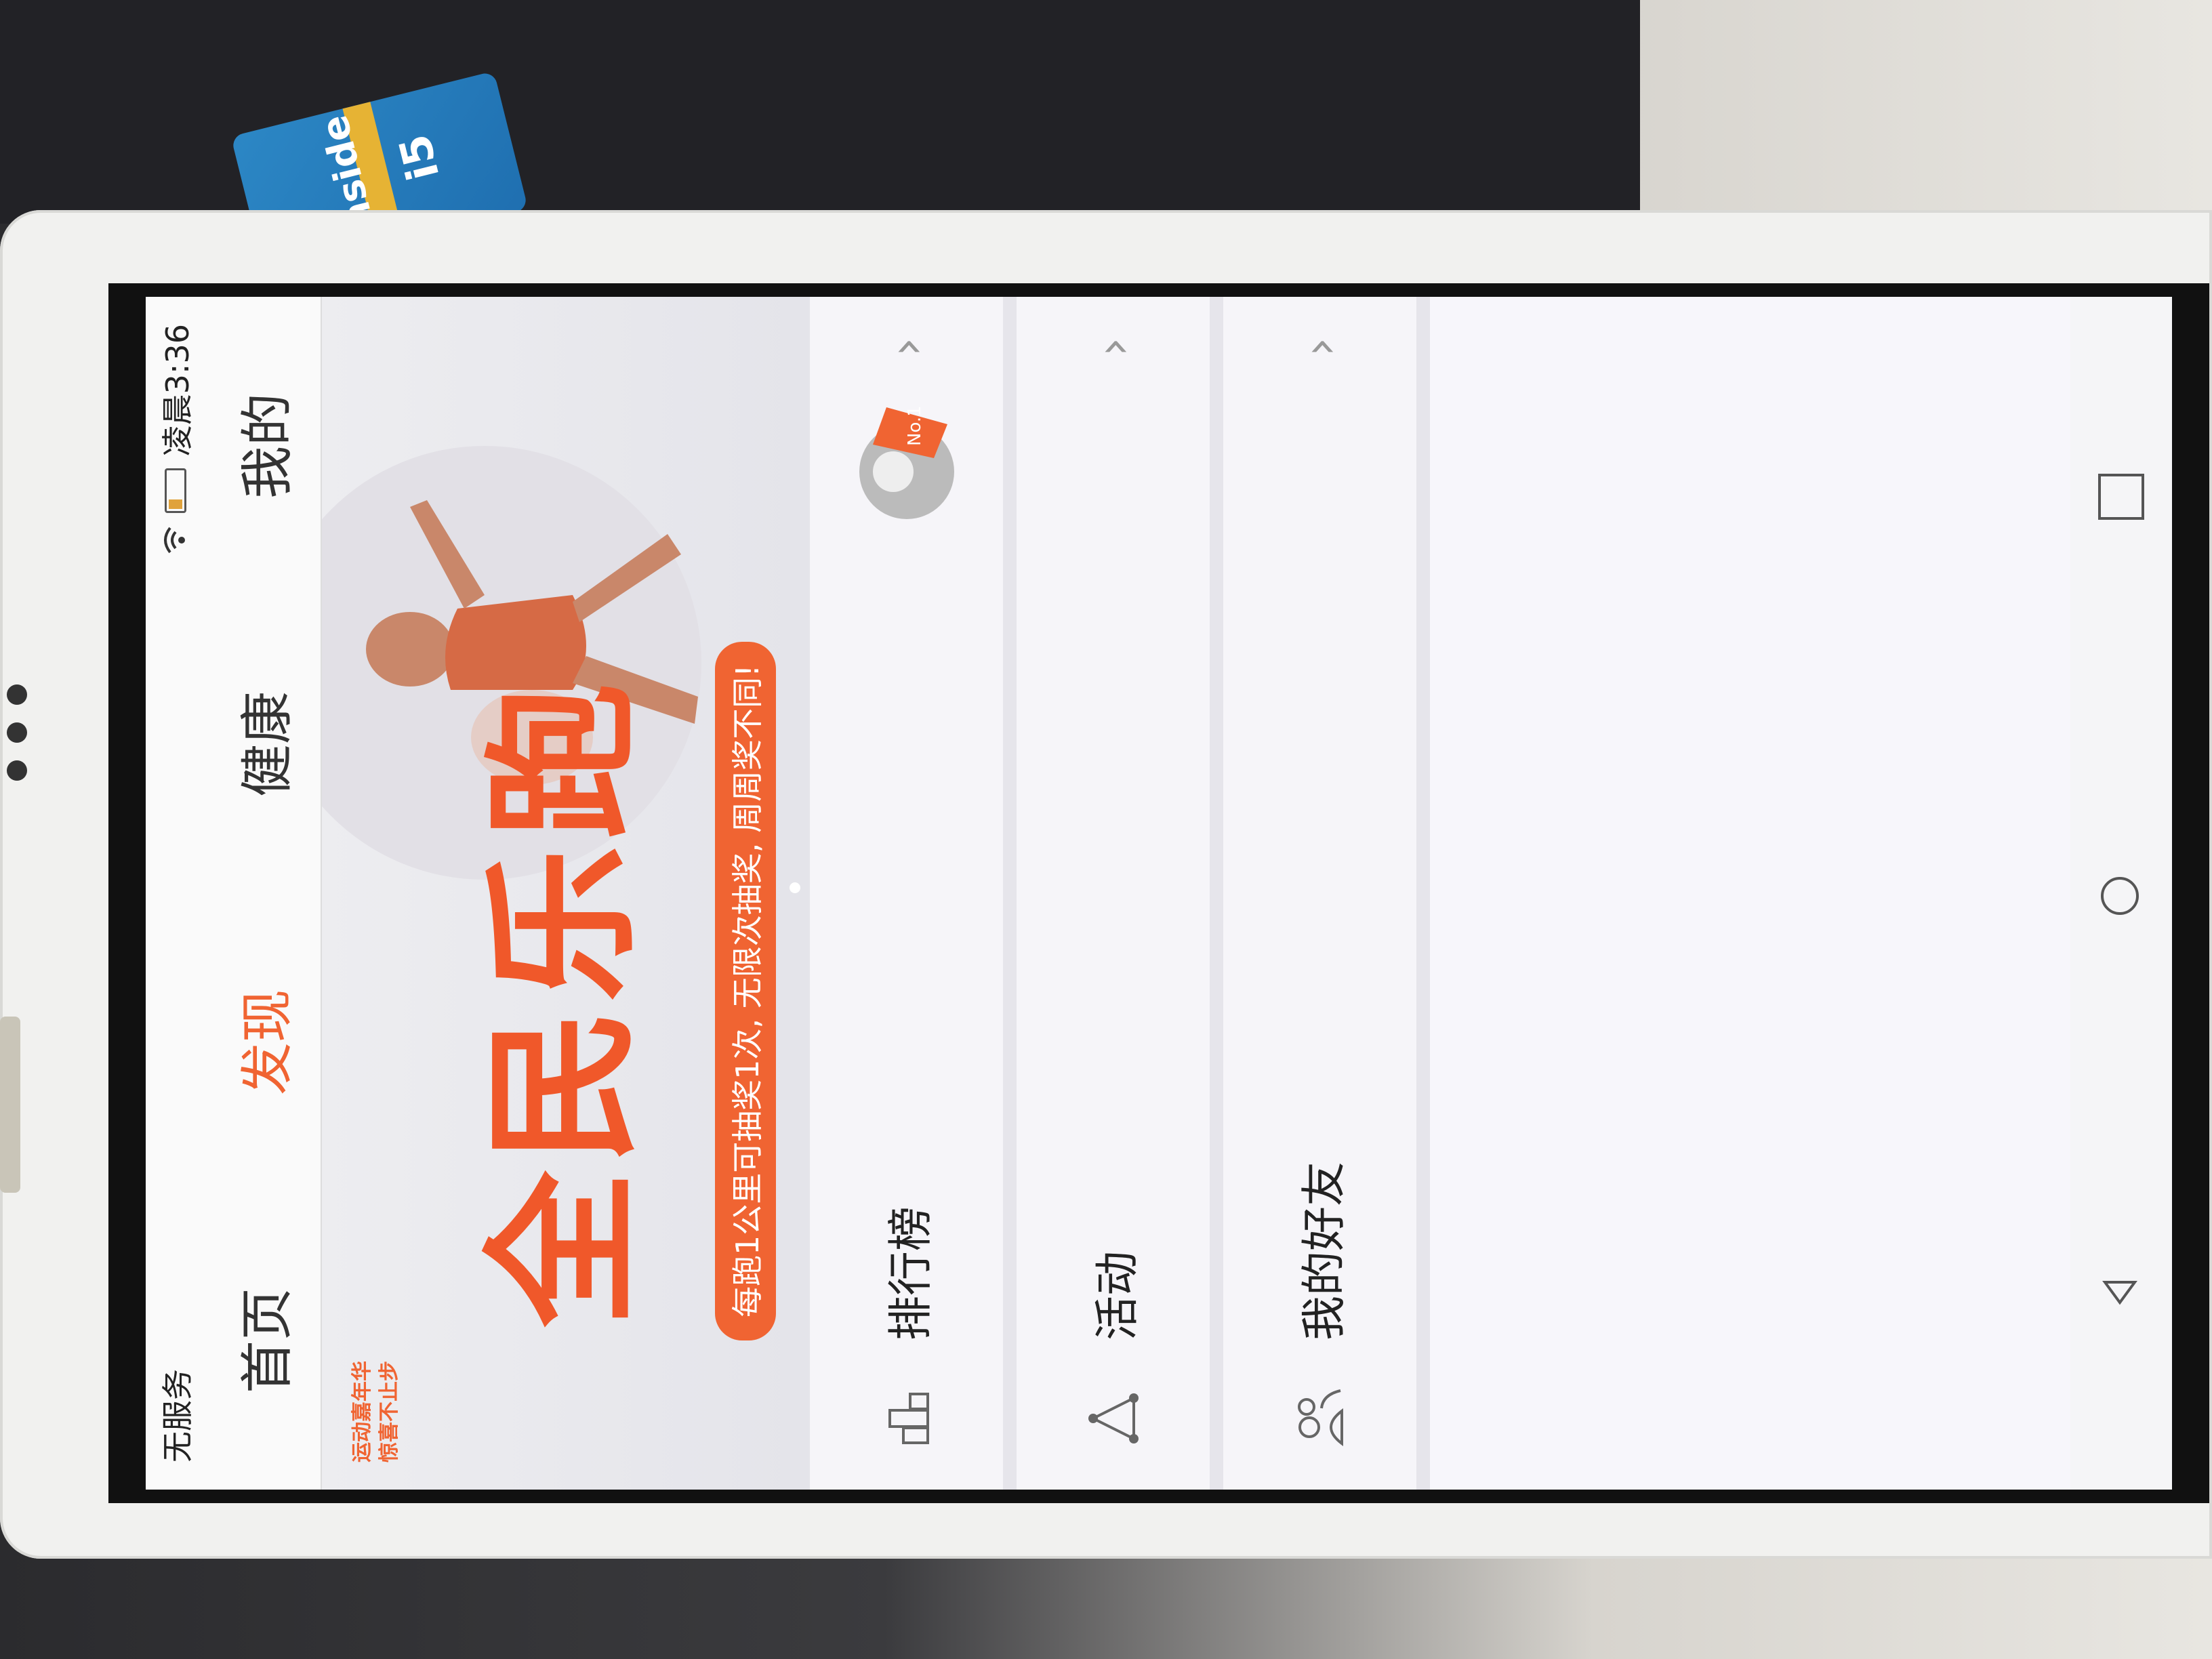  What do you see at coordinates (745, 991) in the screenshot?
I see `banner-subtitle: 每跑1公里可抽奖1次, 无限次抽奖, 周周奖不同!` at bounding box center [745, 991].